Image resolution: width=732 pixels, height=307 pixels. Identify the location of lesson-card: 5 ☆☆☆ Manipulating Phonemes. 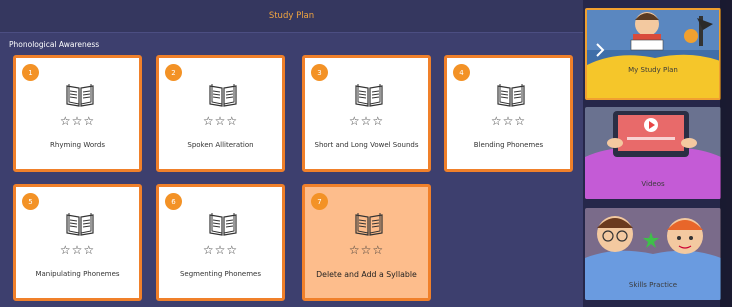
(77, 242).